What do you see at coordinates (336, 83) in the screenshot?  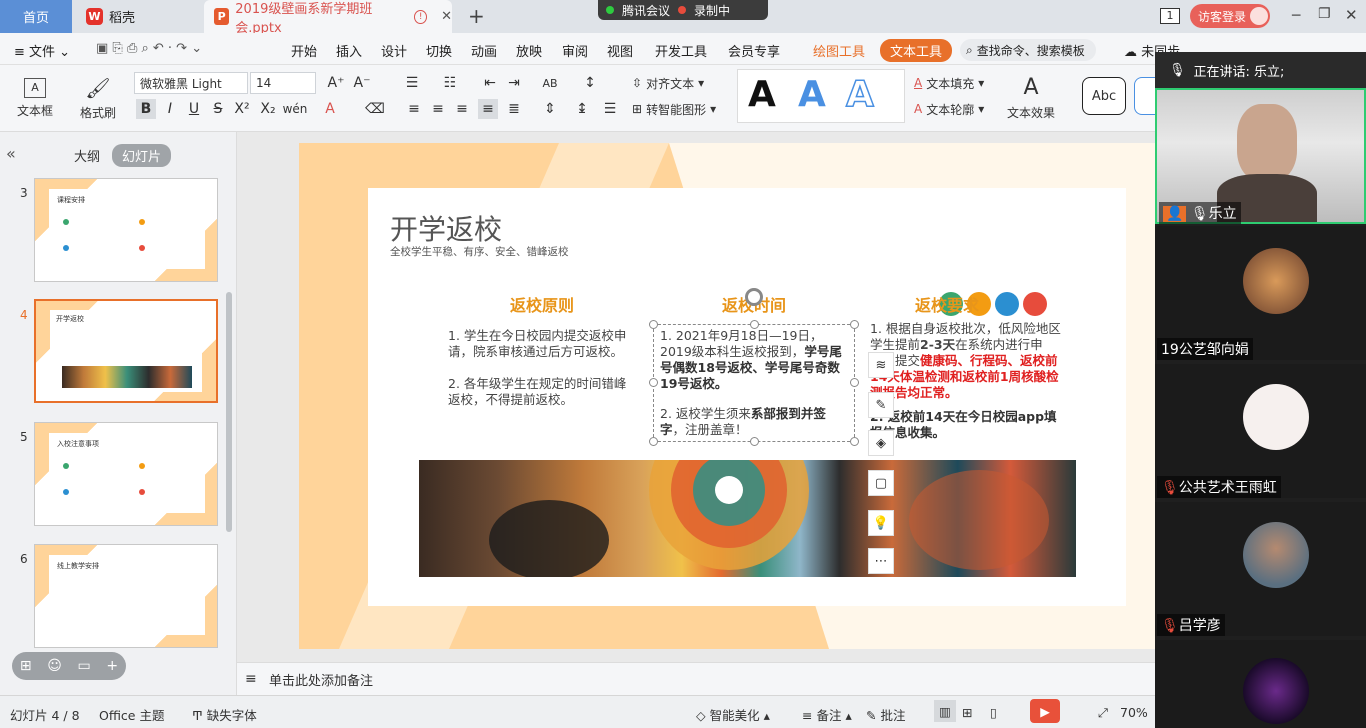 I see `increase-font-icon: A⁺` at bounding box center [336, 83].